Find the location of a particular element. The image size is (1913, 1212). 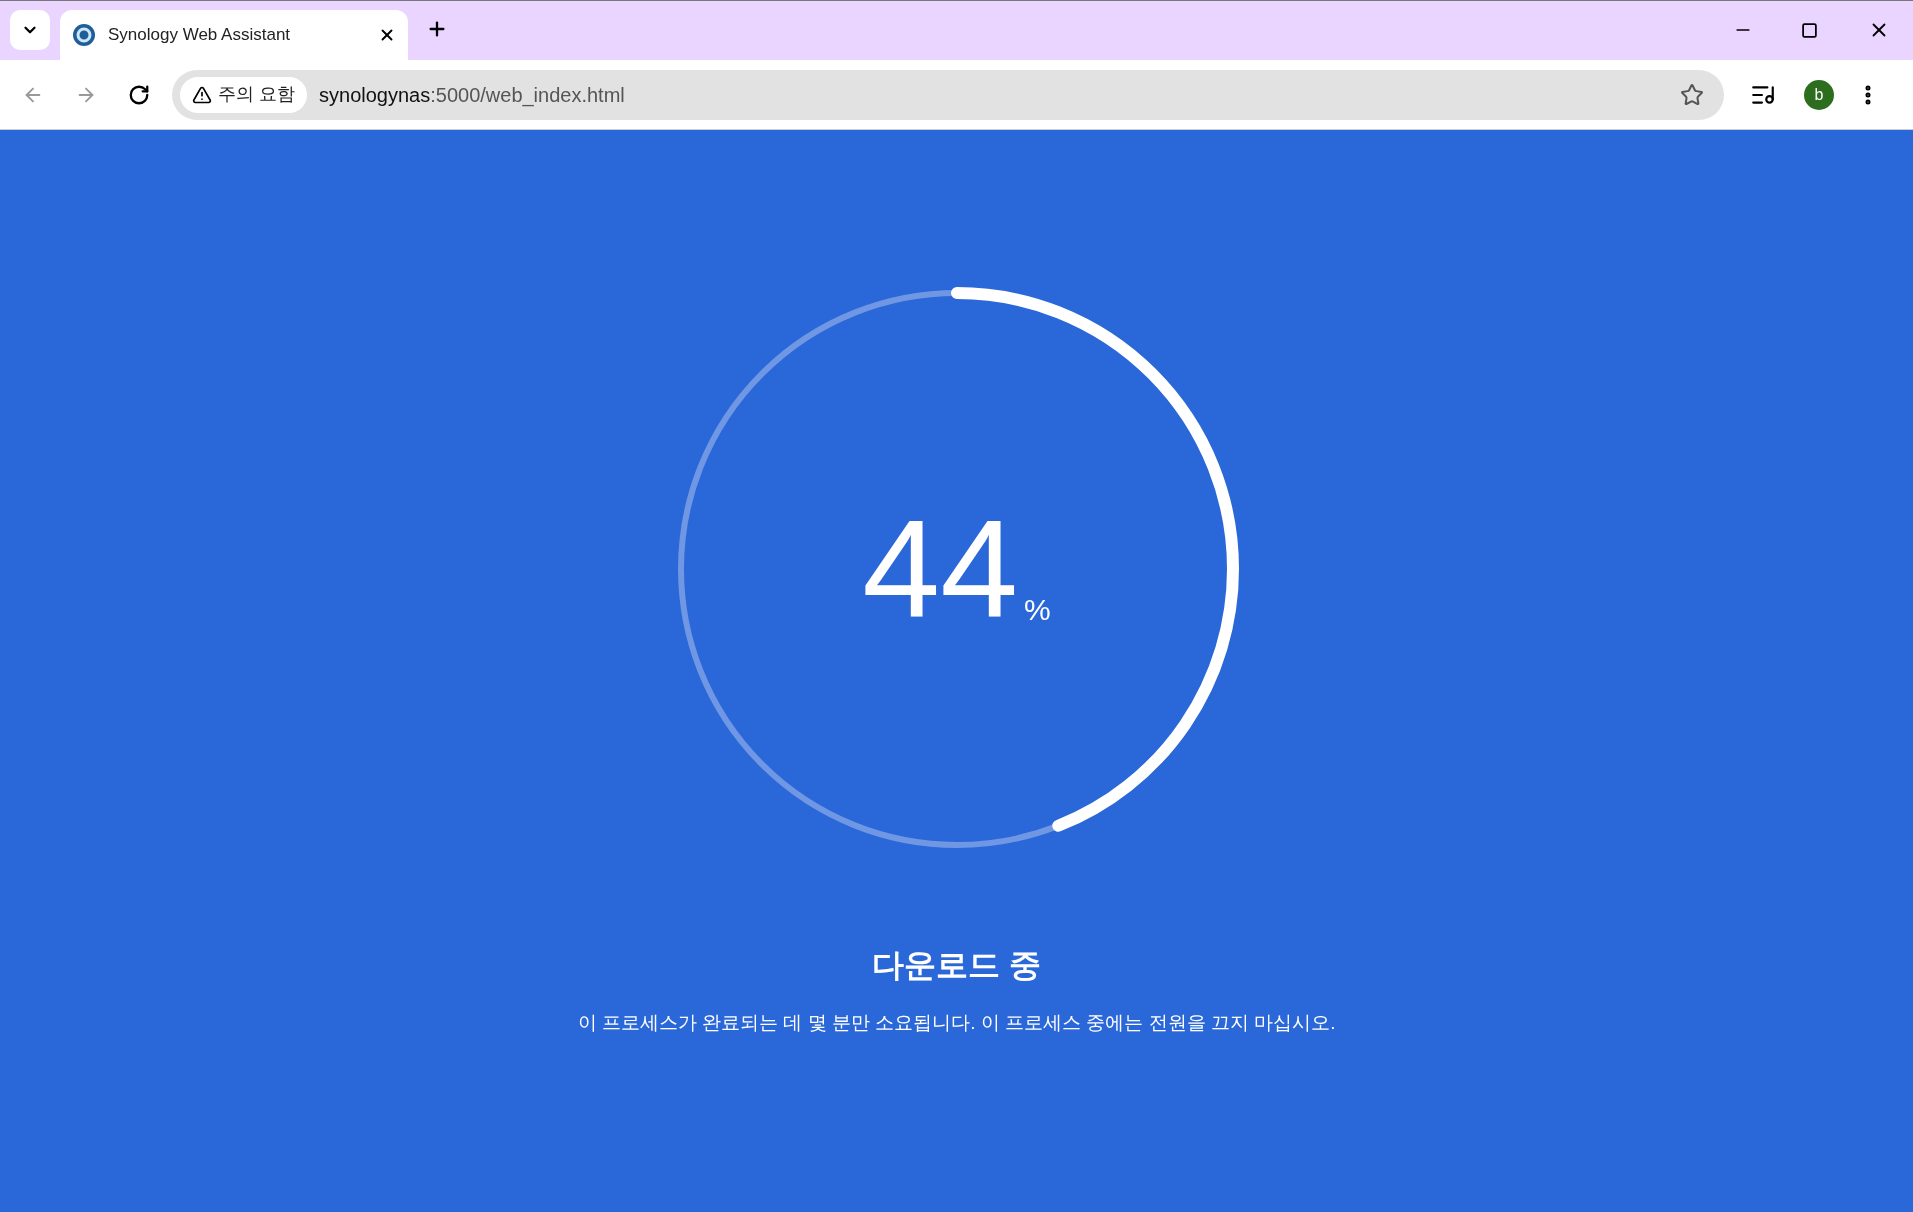

url-text: synologynas:5000/web_index.html is located at coordinates (472, 95).